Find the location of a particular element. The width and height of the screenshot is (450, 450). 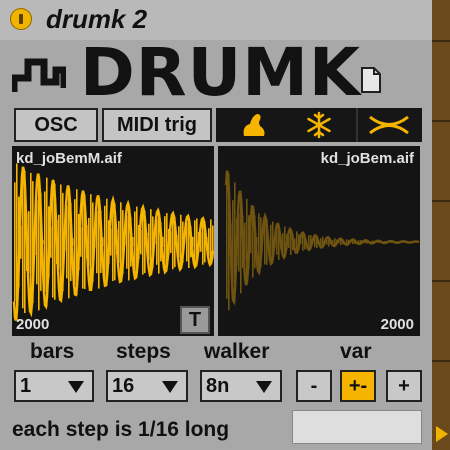

var-minus-button: - is located at coordinates (314, 386).